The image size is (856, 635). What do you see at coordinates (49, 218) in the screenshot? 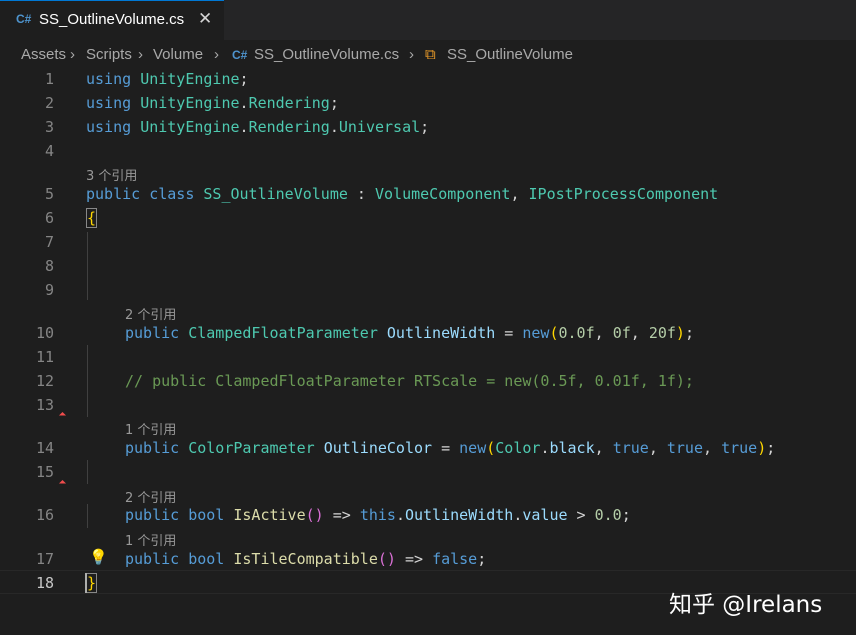
I see `line-number: 6` at bounding box center [49, 218].